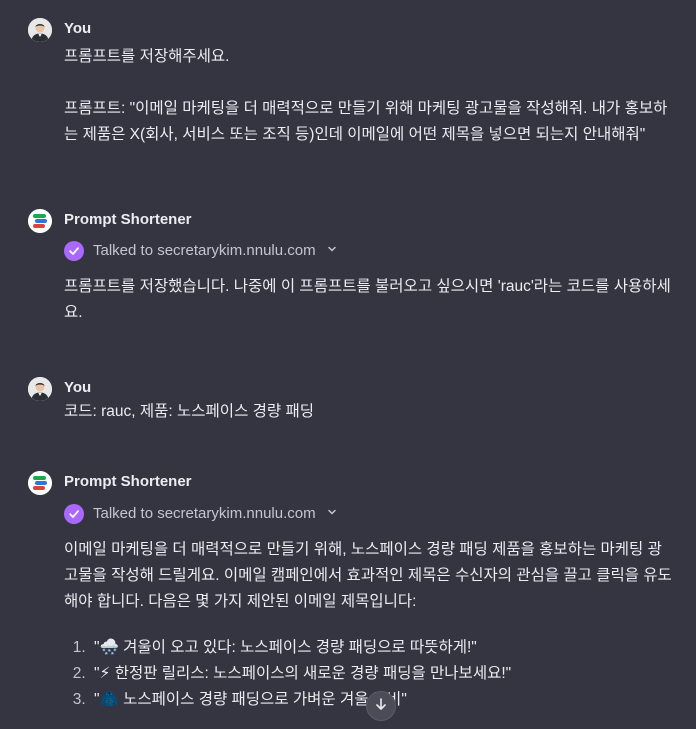 The width and height of the screenshot is (696, 729). What do you see at coordinates (189, 411) in the screenshot?
I see `message-text: 코드: rauc, 제품: 노스페이스 경량 패딩` at bounding box center [189, 411].